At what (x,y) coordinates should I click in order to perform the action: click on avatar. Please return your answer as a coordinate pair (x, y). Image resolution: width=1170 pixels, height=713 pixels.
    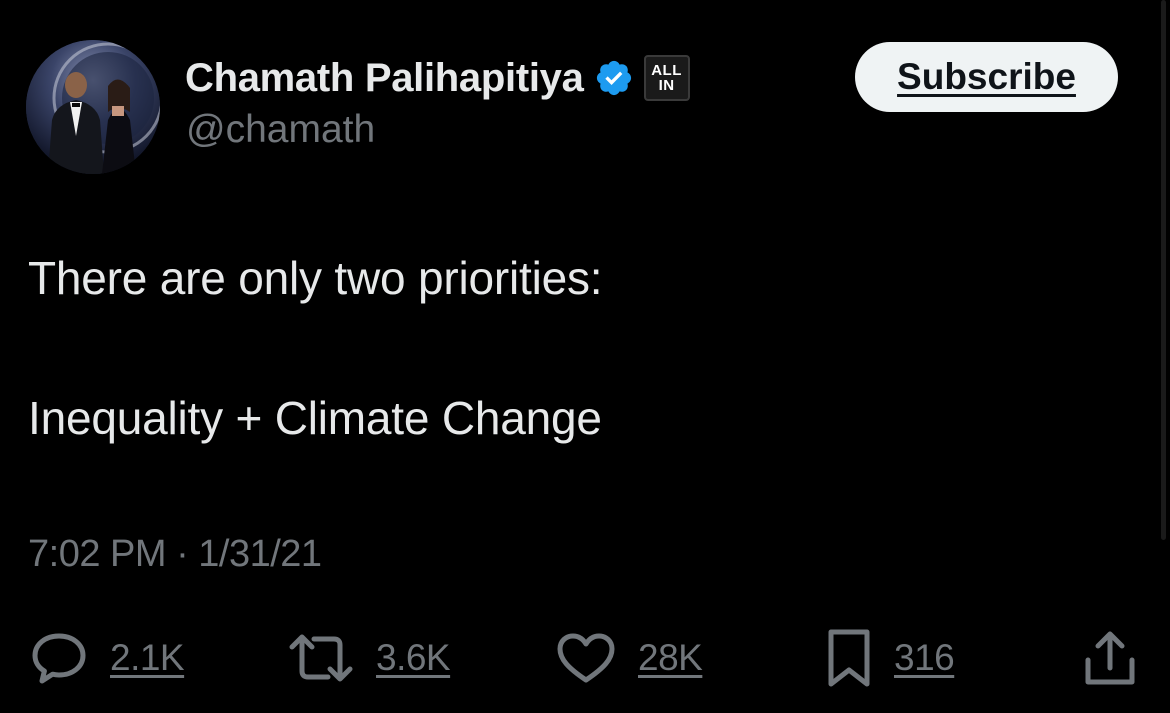
    Looking at the image, I should click on (93, 107).